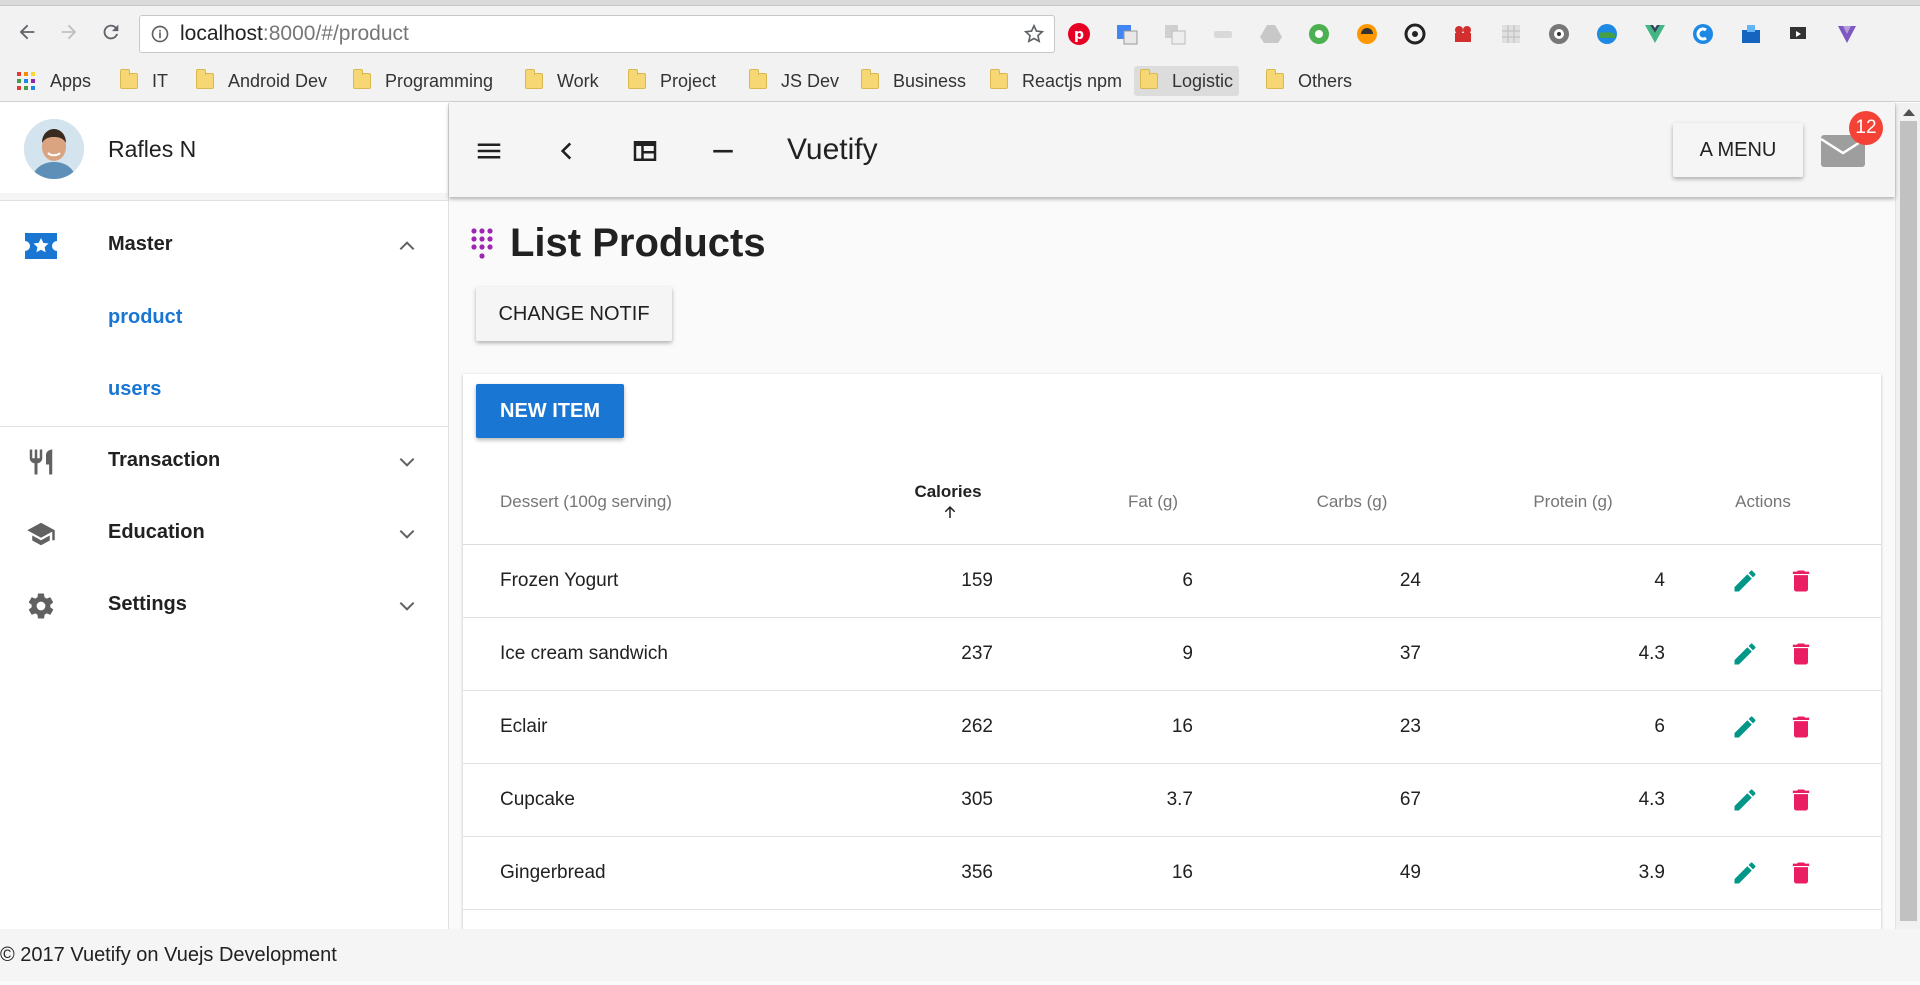  I want to click on blue-c-extension-icon, so click(1703, 34).